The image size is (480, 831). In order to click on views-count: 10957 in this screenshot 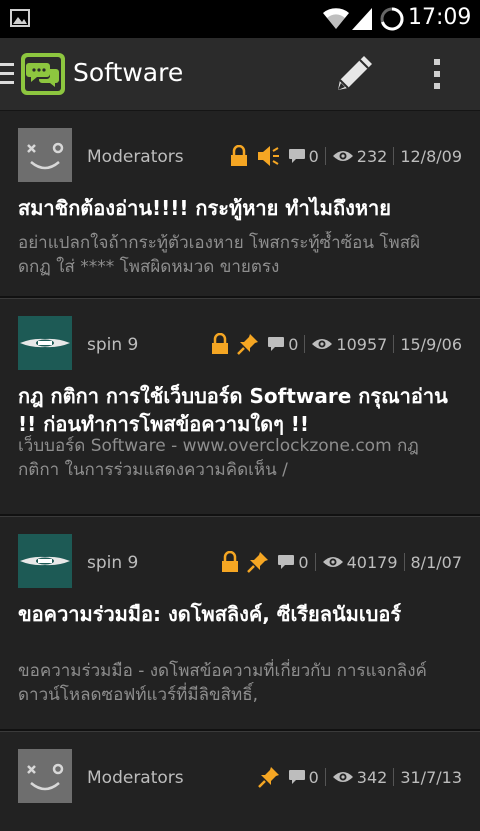, I will do `click(349, 344)`.